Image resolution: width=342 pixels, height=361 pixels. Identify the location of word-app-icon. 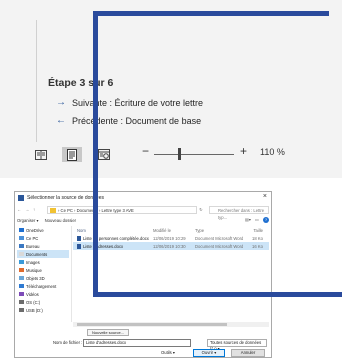
(21, 198).